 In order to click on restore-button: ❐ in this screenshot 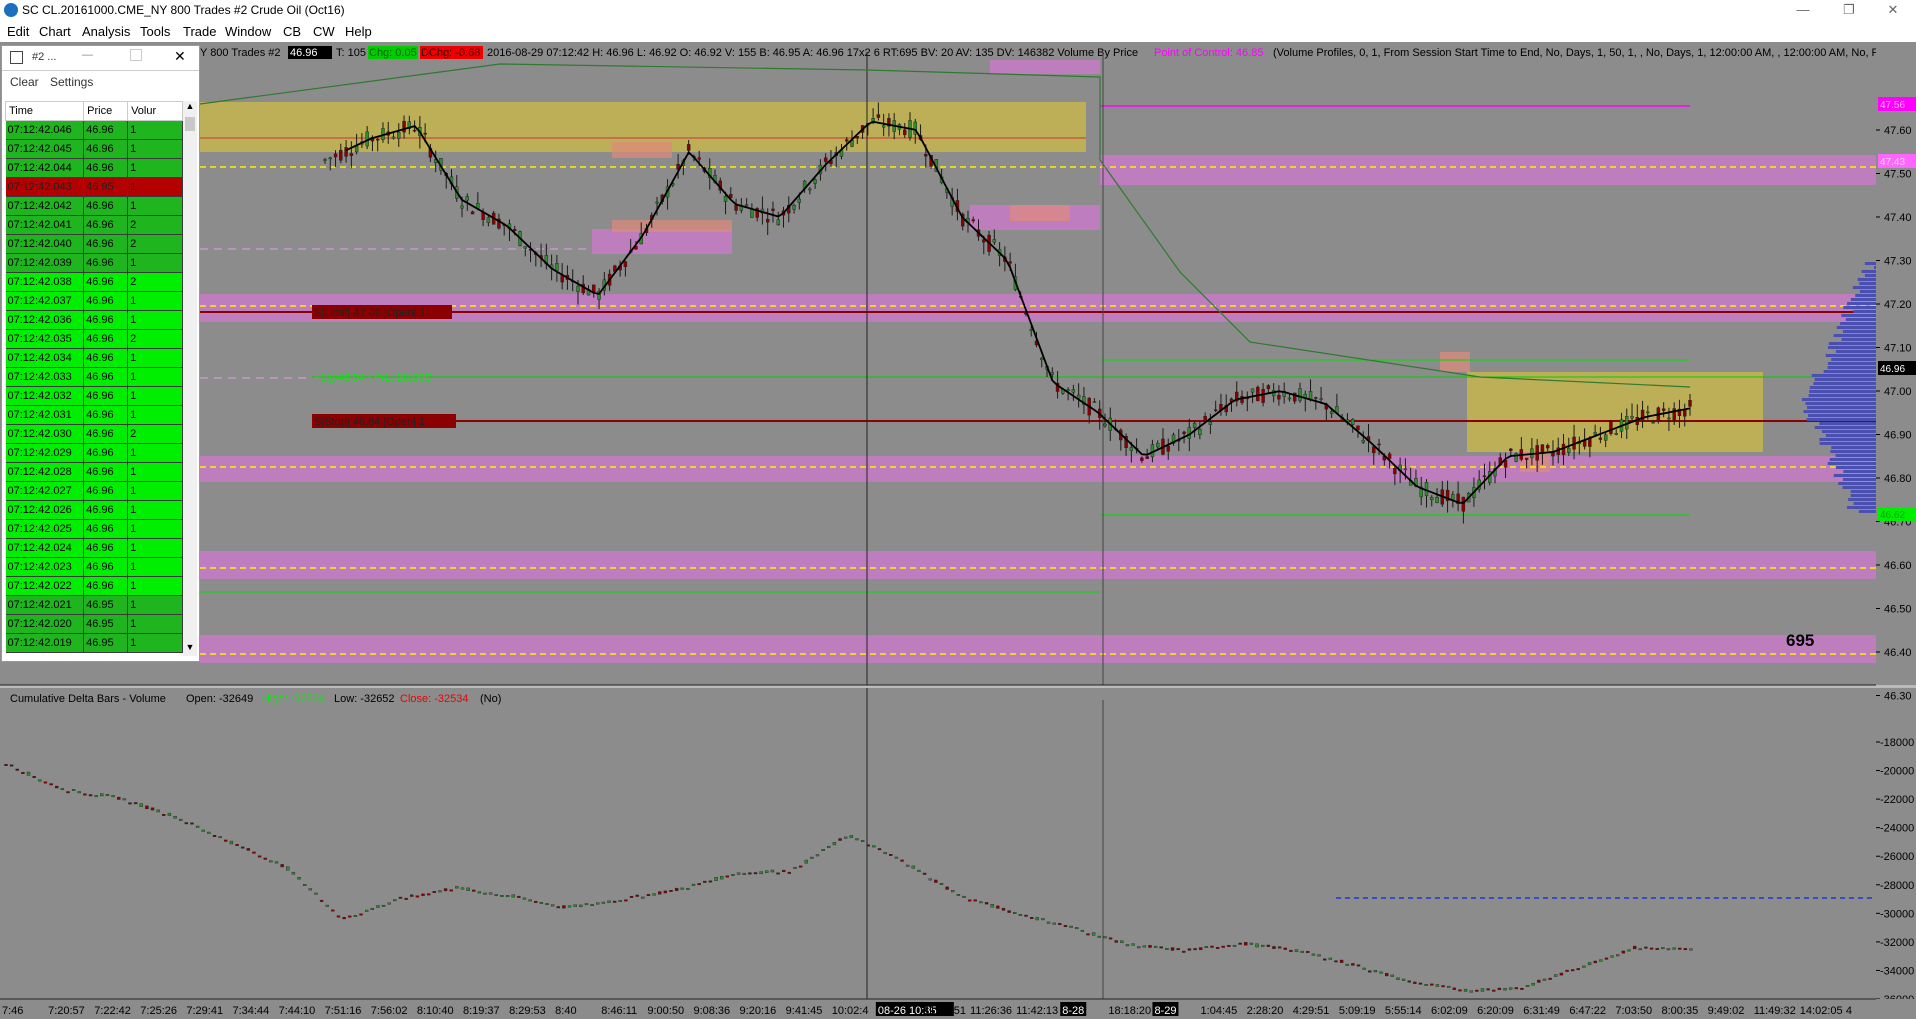, I will do `click(1849, 11)`.